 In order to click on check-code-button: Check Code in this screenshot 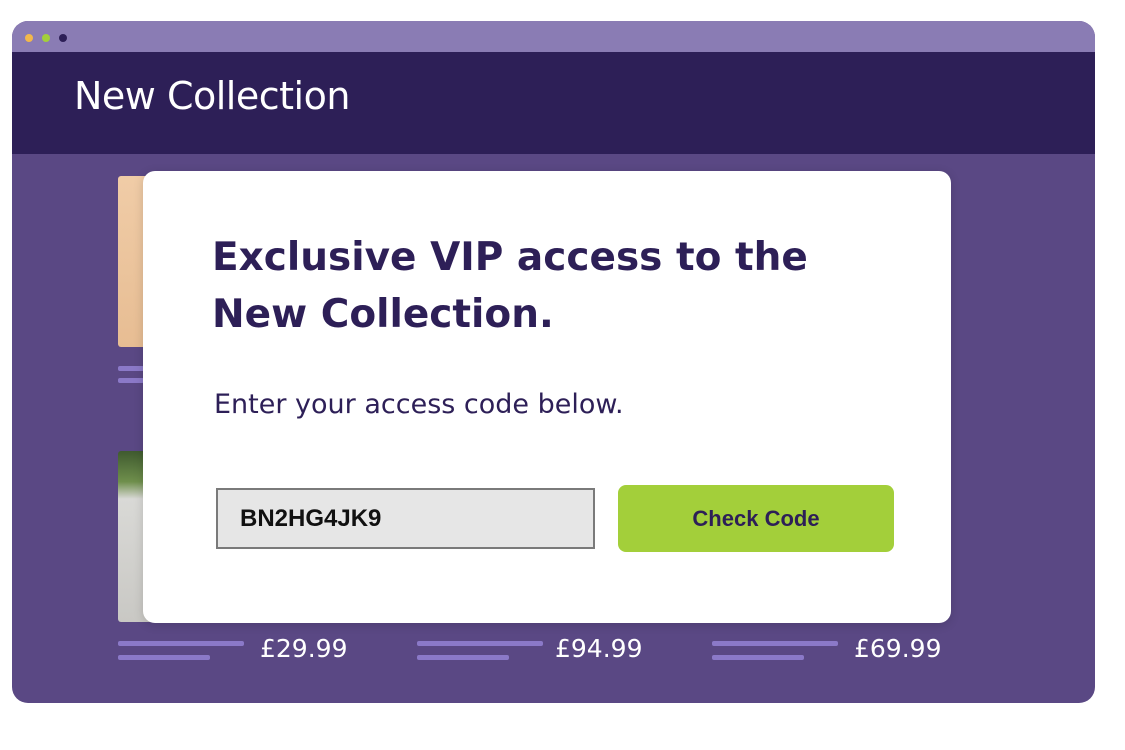, I will do `click(756, 518)`.